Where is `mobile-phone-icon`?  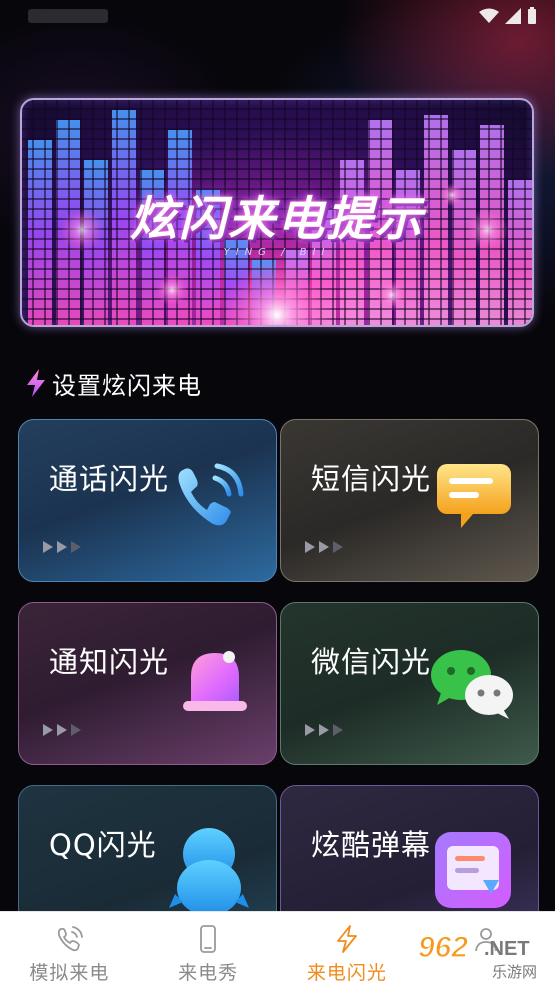 mobile-phone-icon is located at coordinates (208, 939).